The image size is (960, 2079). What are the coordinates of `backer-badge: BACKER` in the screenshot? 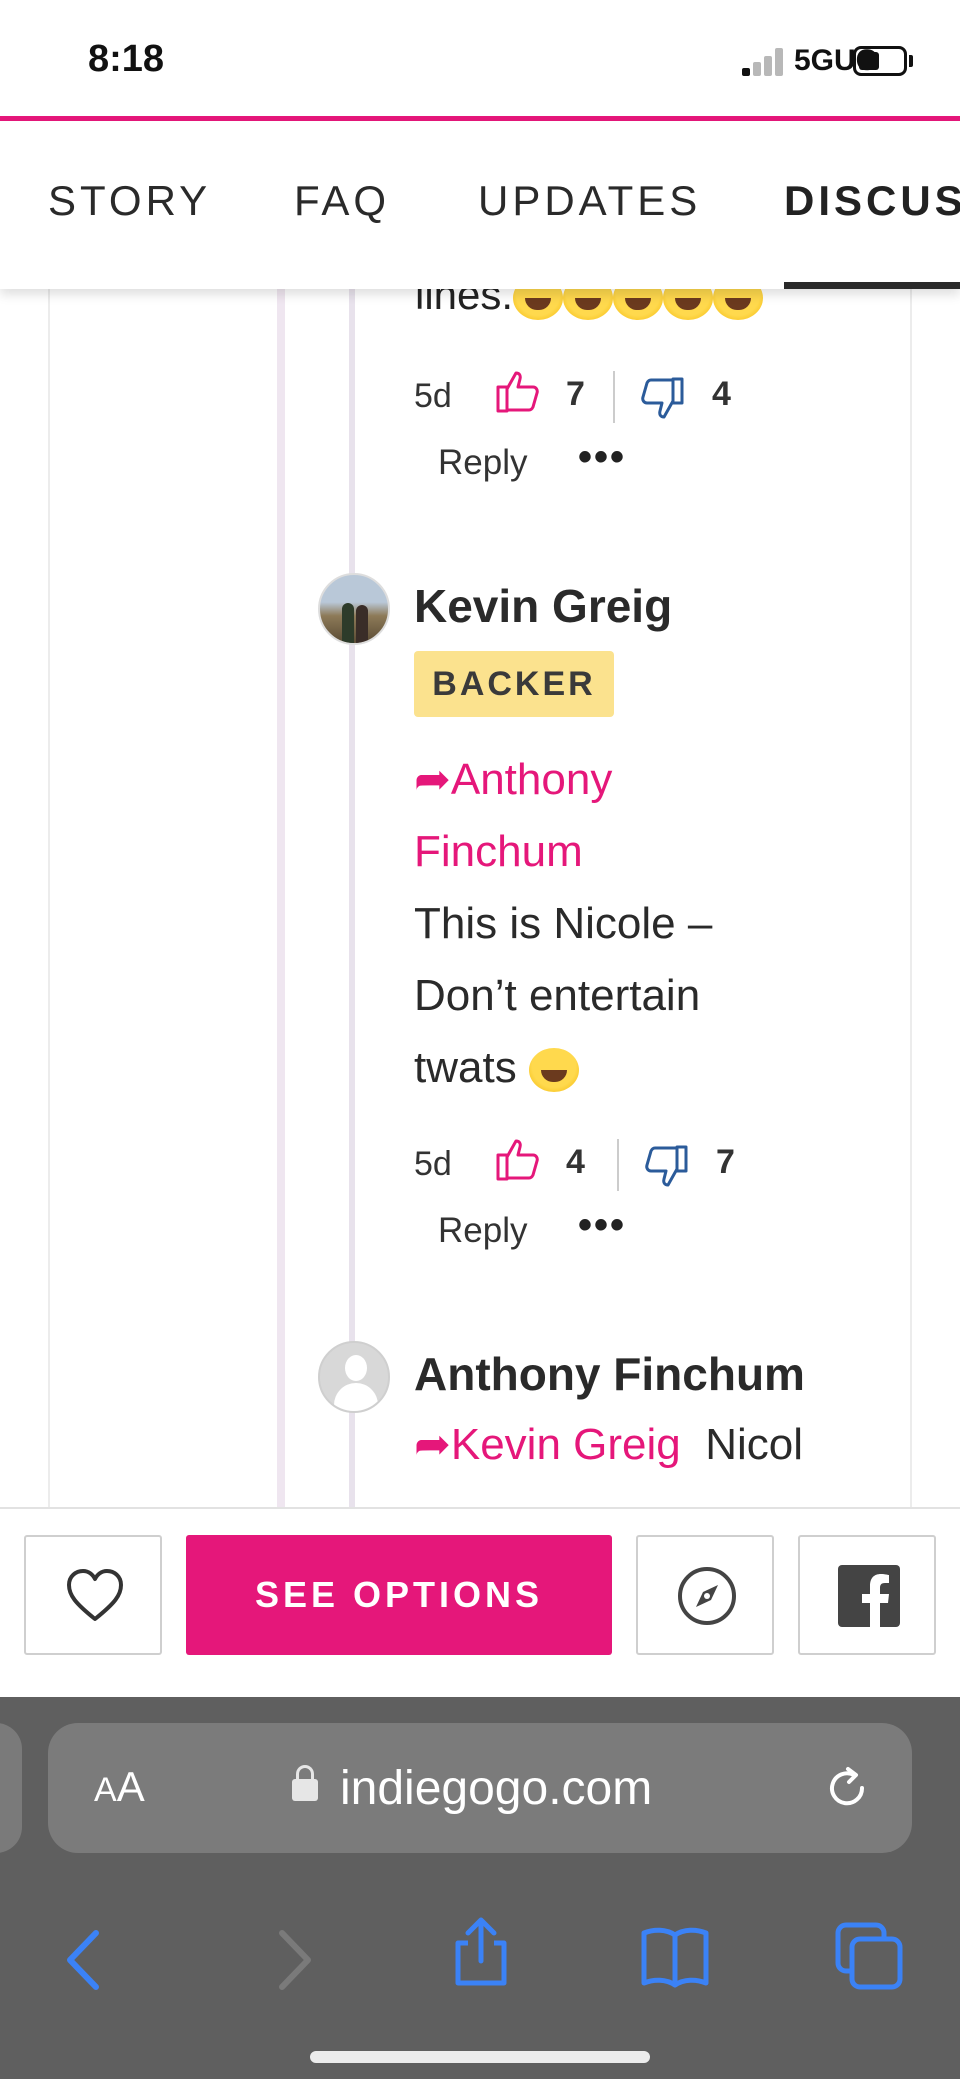 It's located at (514, 684).